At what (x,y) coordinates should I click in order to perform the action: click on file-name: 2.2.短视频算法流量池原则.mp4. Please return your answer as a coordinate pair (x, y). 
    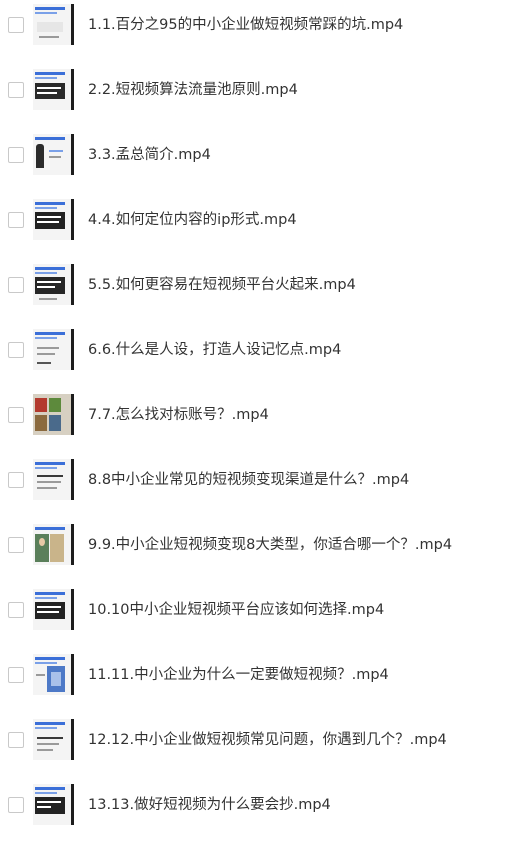
    Looking at the image, I should click on (193, 90).